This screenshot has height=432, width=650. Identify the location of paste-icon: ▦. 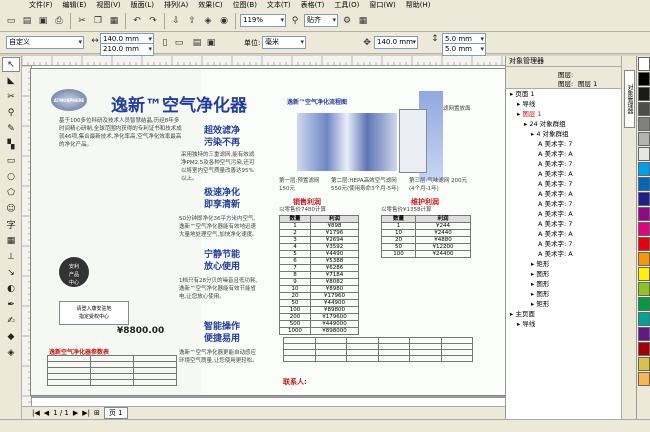
(114, 21).